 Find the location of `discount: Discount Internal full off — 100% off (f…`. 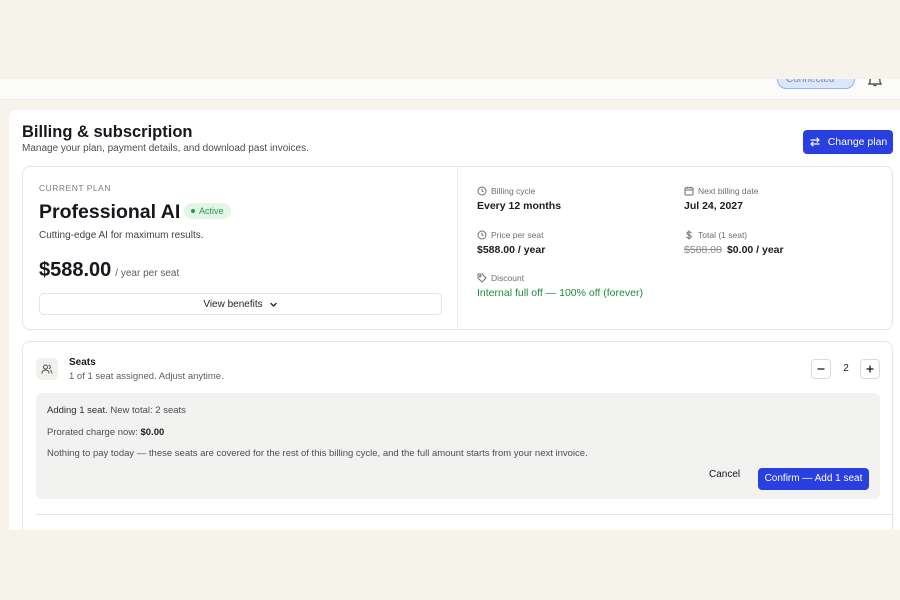

discount: Discount Internal full off — 100% off (f… is located at coordinates (560, 285).